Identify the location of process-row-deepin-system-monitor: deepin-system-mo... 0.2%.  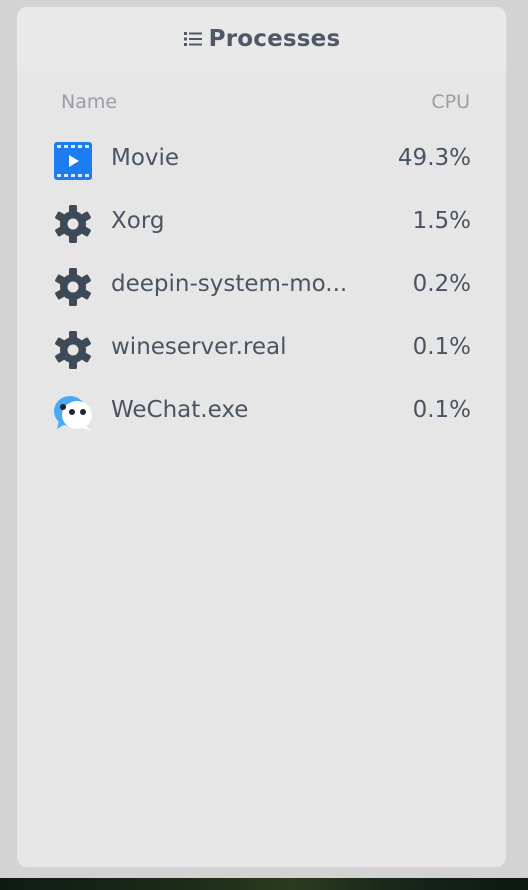
(261, 296).